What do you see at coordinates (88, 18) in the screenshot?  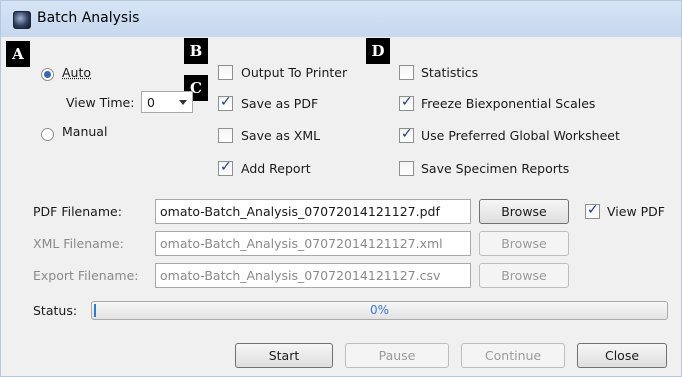 I see `window-title: Batch Analysis` at bounding box center [88, 18].